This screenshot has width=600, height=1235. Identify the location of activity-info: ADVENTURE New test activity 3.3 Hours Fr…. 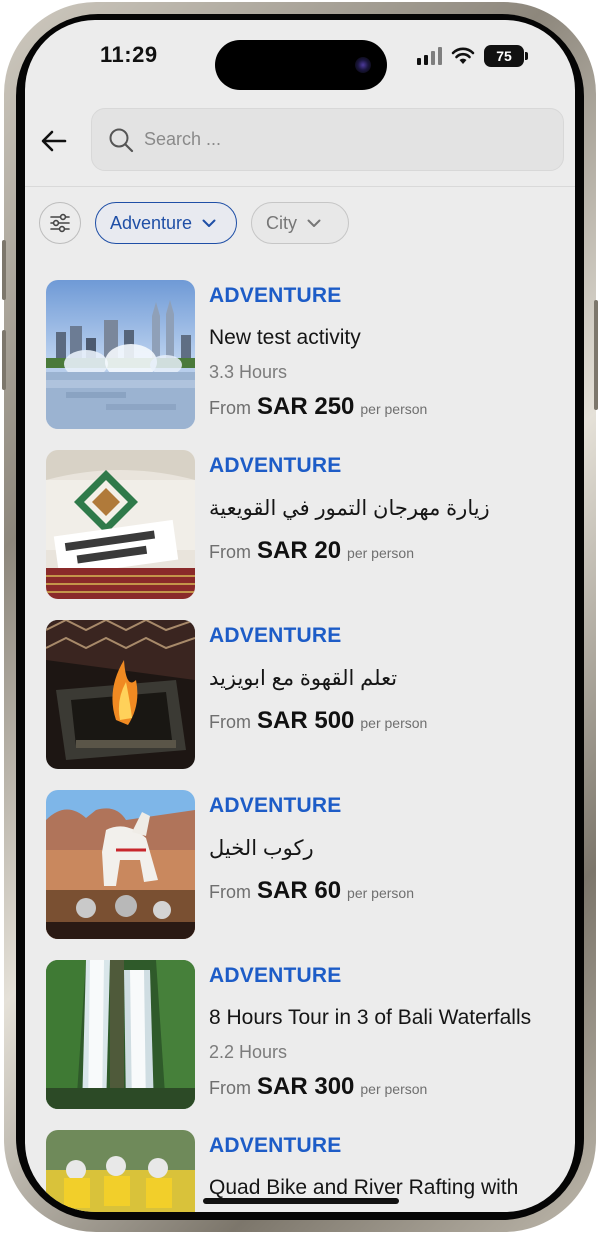
(387, 350).